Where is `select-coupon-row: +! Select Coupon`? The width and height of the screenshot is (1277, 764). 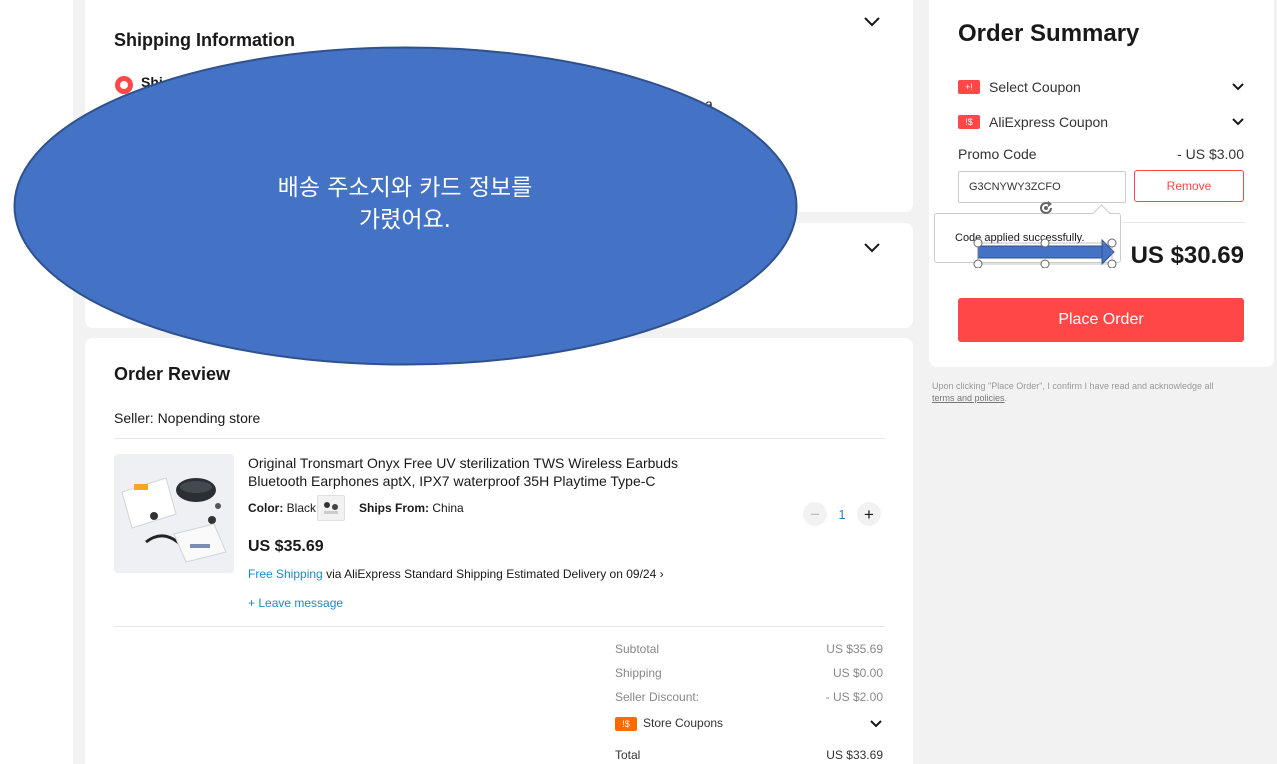
select-coupon-row: +! Select Coupon is located at coordinates (1101, 87).